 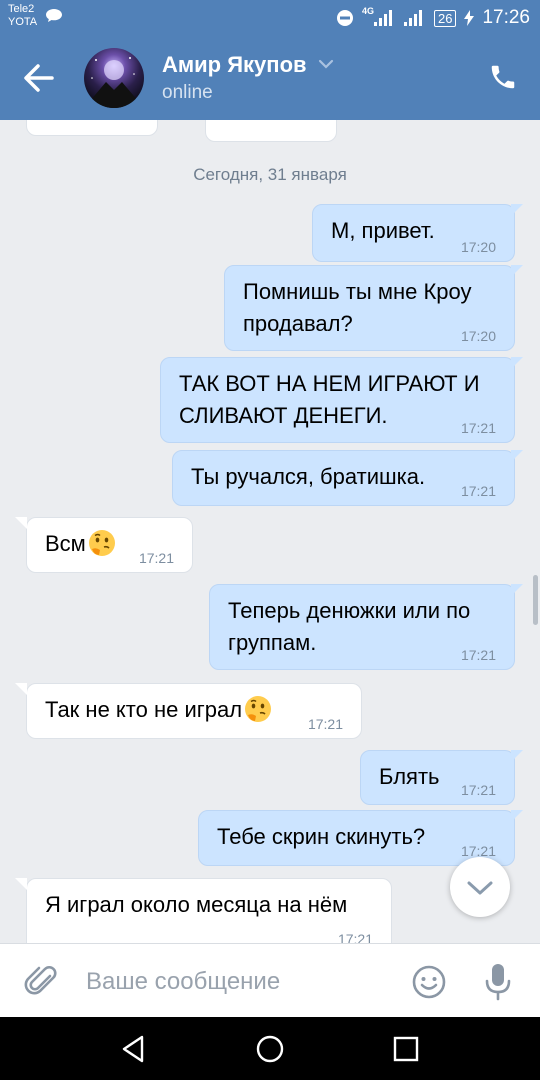 I want to click on smile-icon, so click(x=429, y=982).